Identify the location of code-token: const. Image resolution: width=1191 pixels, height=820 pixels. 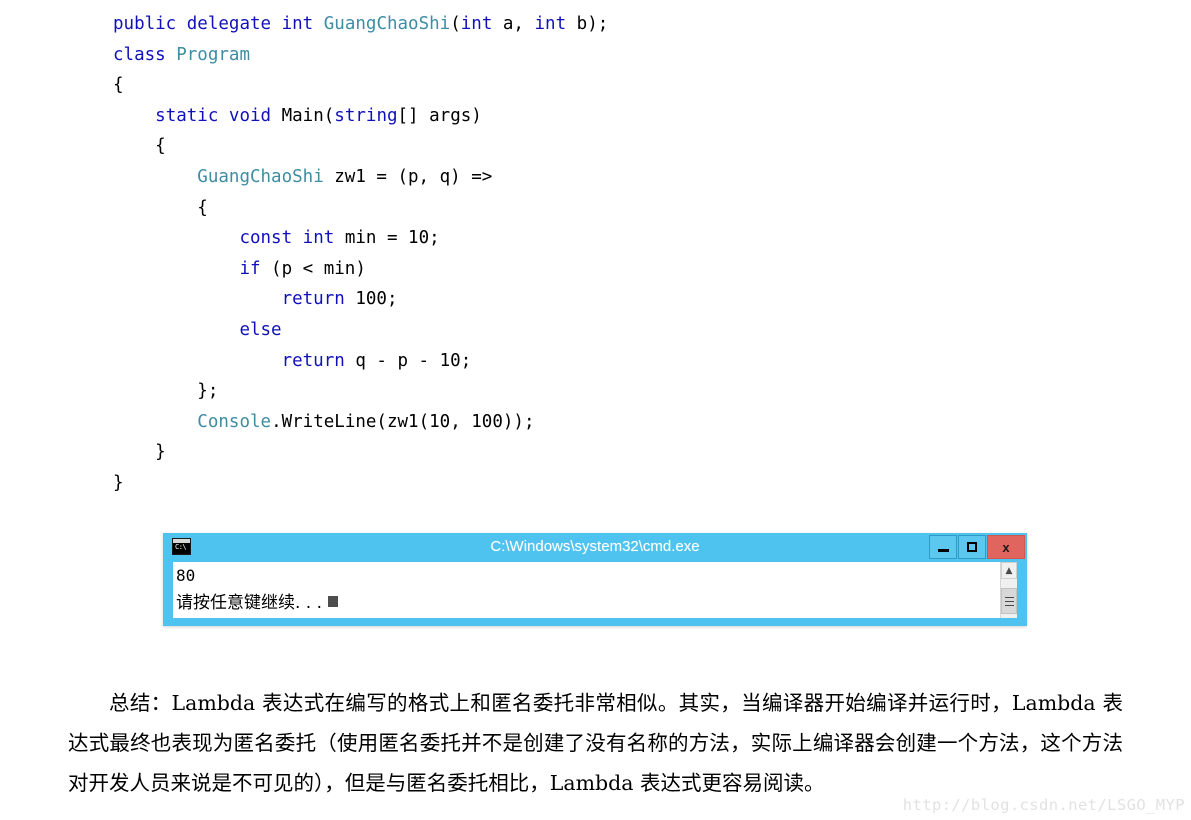
(266, 238).